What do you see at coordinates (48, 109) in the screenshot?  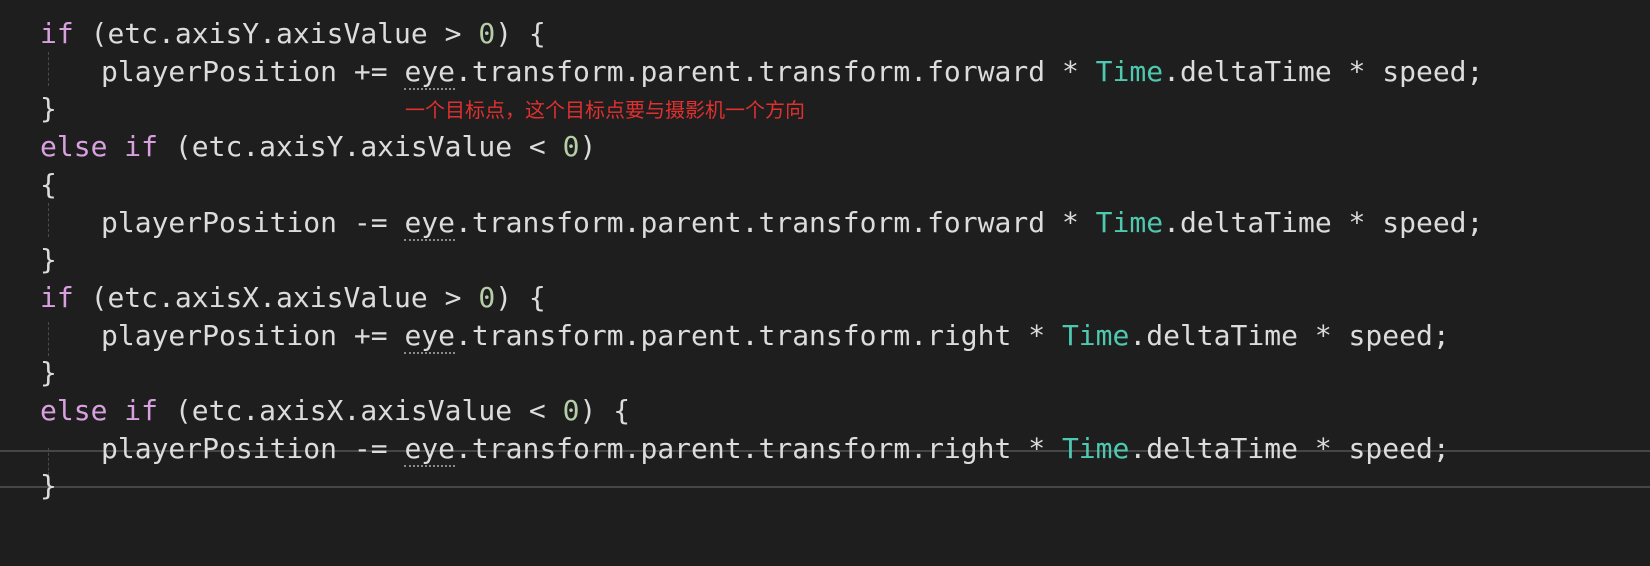 I see `code-line-3: }` at bounding box center [48, 109].